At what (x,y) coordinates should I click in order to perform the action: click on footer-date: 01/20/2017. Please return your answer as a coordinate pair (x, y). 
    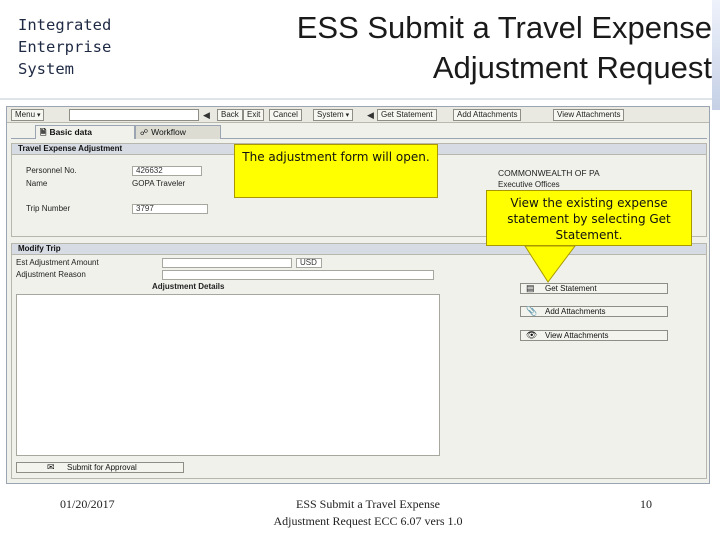
    Looking at the image, I should click on (87, 504).